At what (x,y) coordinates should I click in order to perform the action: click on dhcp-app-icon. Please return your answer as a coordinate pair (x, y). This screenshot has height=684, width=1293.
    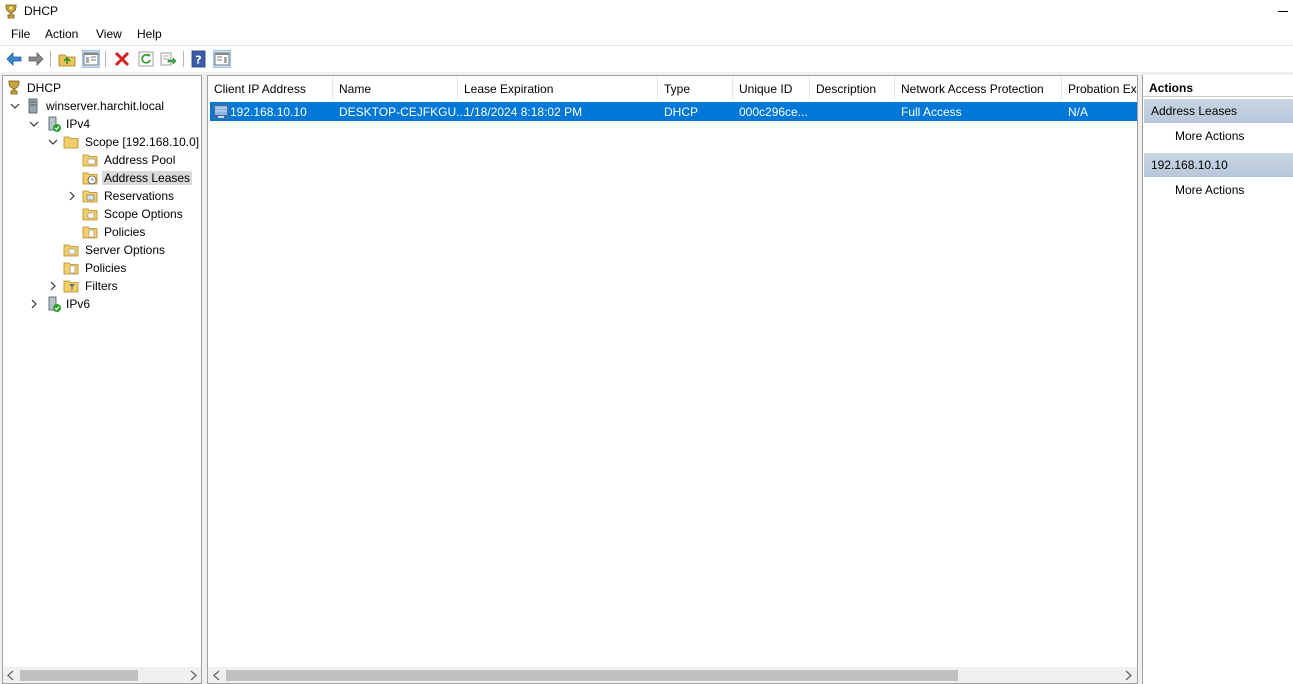
    Looking at the image, I should click on (11, 11).